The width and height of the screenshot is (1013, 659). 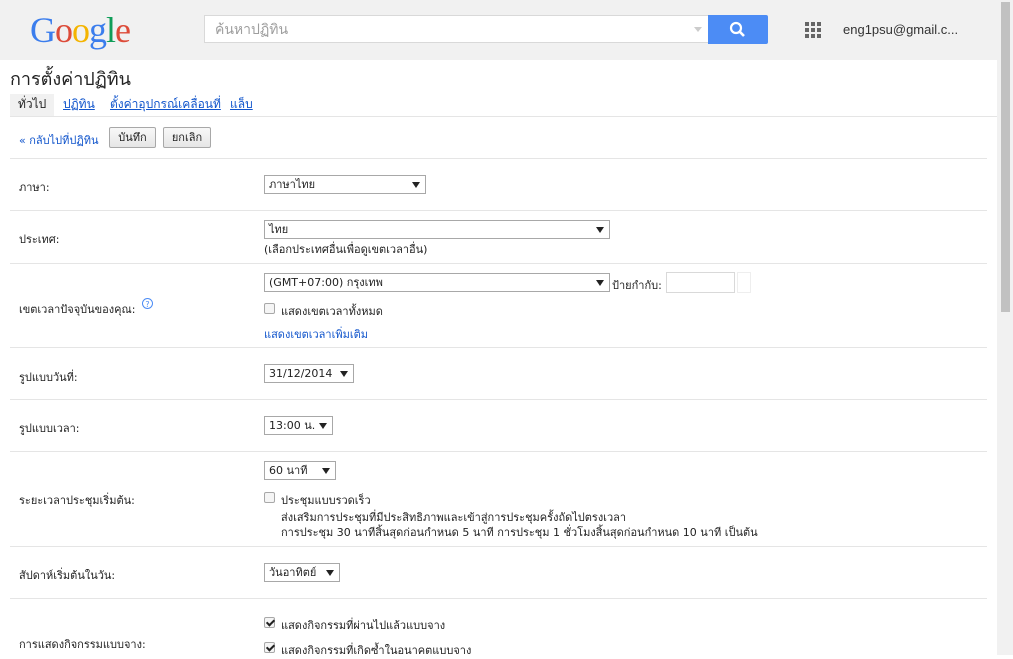 What do you see at coordinates (269, 622) in the screenshot?
I see `dim-past-events-checkbox` at bounding box center [269, 622].